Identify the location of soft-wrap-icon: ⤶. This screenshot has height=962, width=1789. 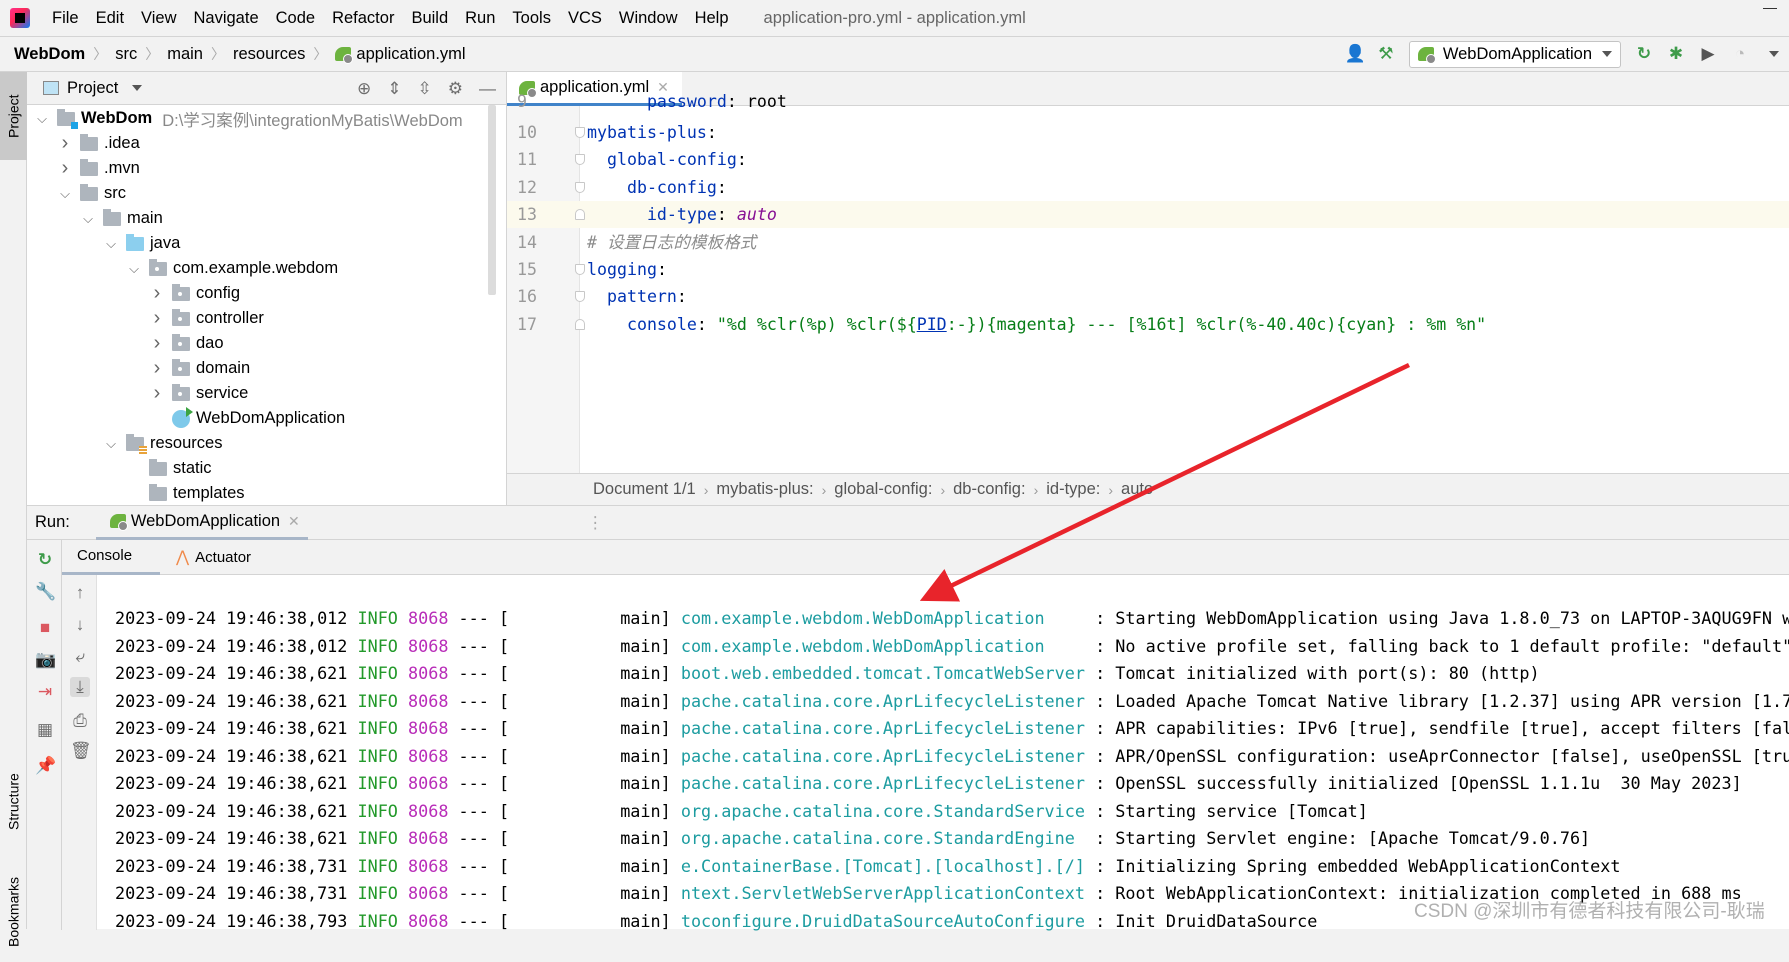
(80, 657).